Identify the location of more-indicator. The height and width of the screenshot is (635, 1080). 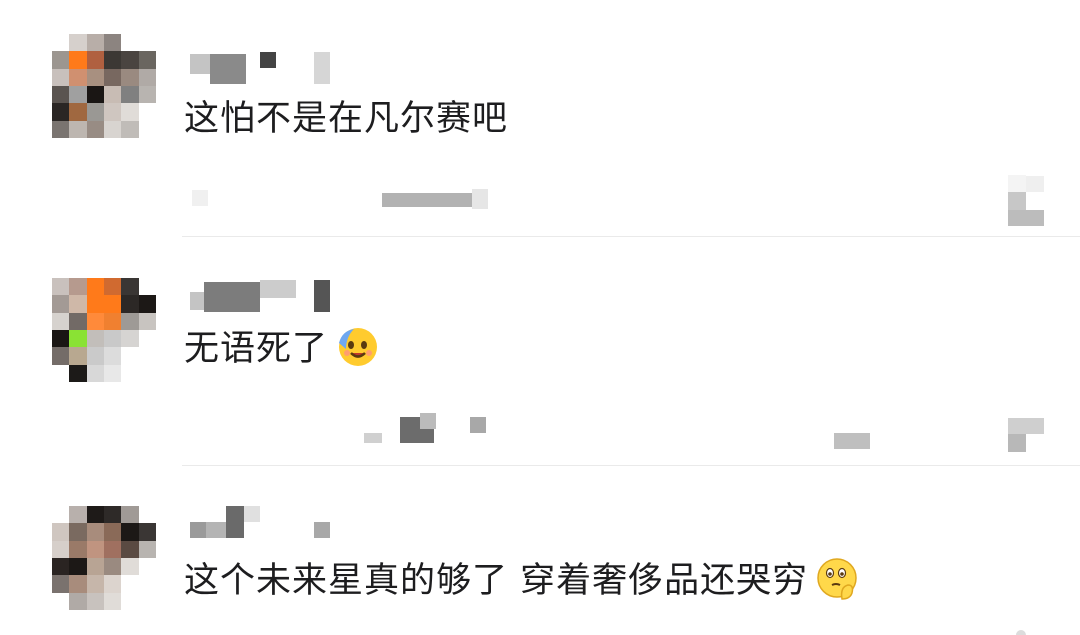
(1021, 632).